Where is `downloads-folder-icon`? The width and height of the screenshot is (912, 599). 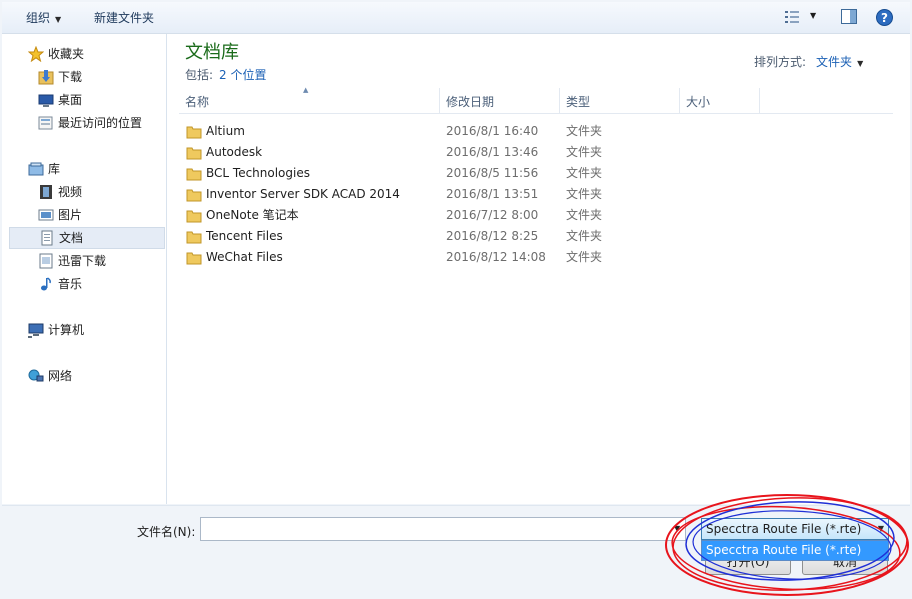
downloads-folder-icon is located at coordinates (46, 77).